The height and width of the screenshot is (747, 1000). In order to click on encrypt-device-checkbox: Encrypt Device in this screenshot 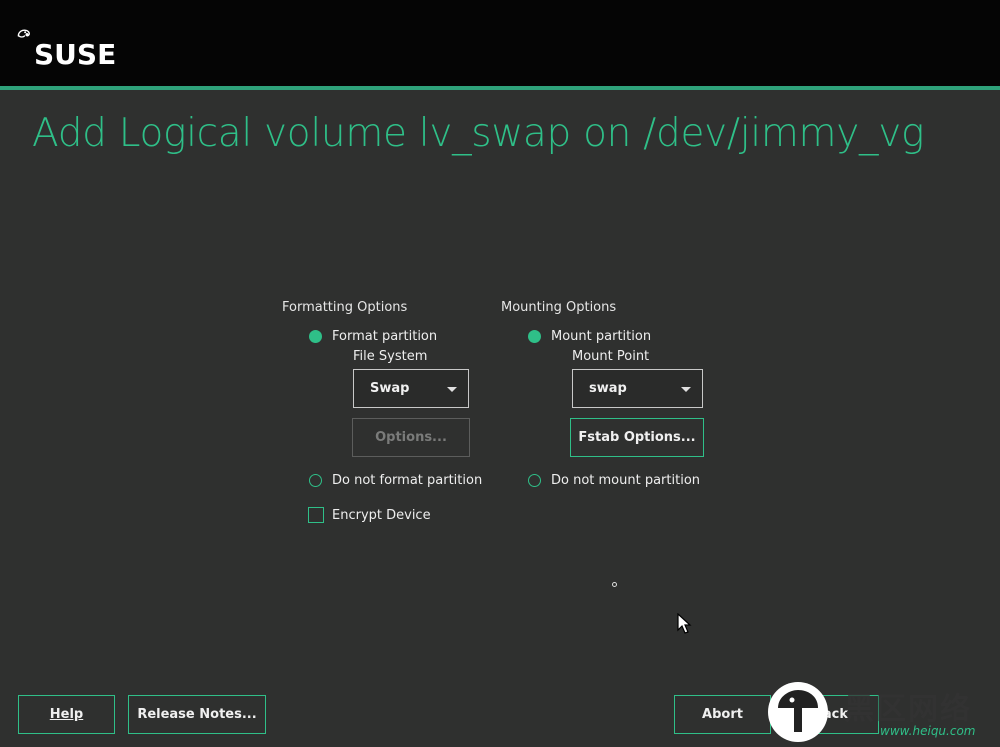, I will do `click(369, 515)`.